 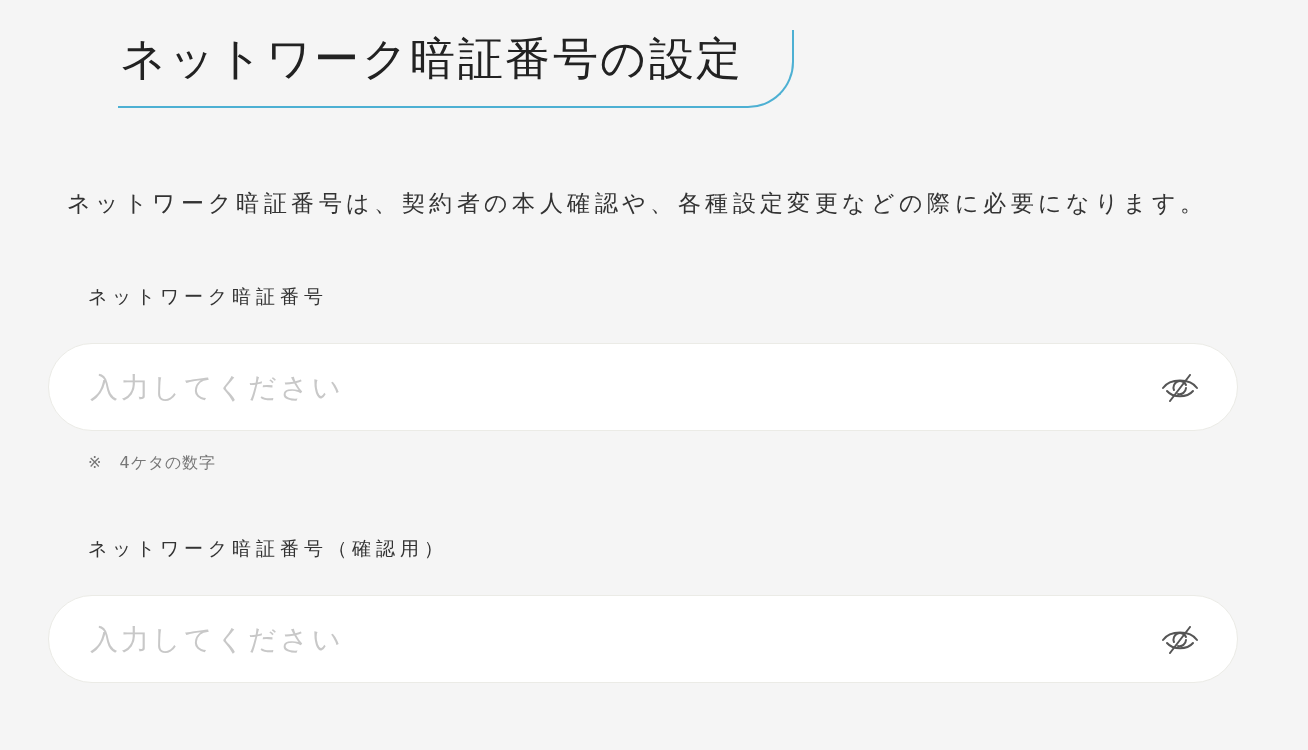 What do you see at coordinates (268, 548) in the screenshot?
I see `field-label: ネットワーク暗証番号（確認用）` at bounding box center [268, 548].